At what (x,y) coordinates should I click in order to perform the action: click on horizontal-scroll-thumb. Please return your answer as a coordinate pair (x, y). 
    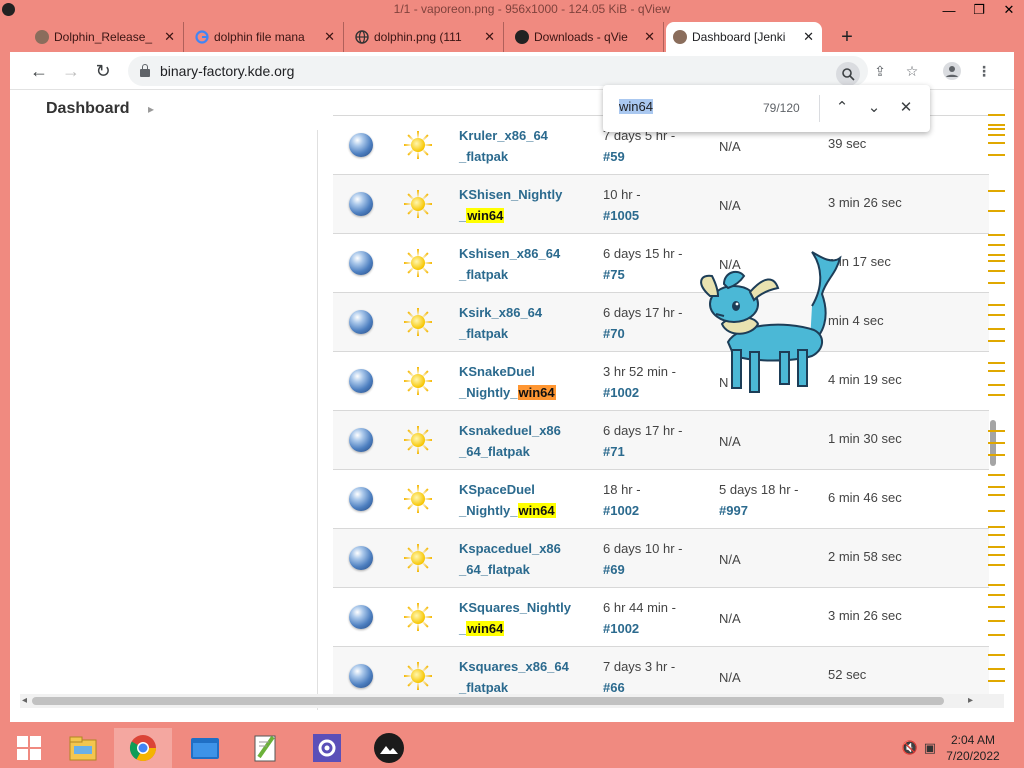
    Looking at the image, I should click on (488, 701).